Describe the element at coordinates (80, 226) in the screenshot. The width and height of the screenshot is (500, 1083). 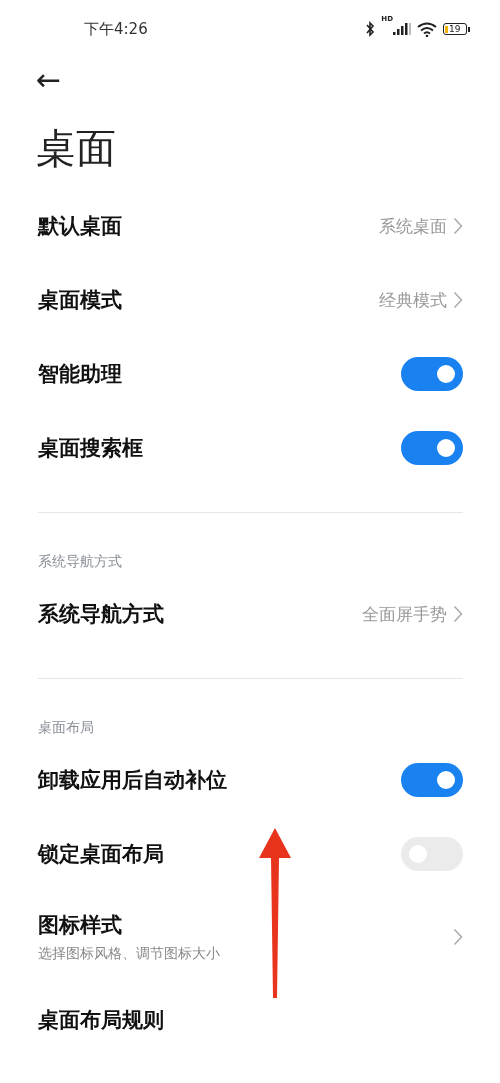
I see `setting-label: 默认桌面` at that location.